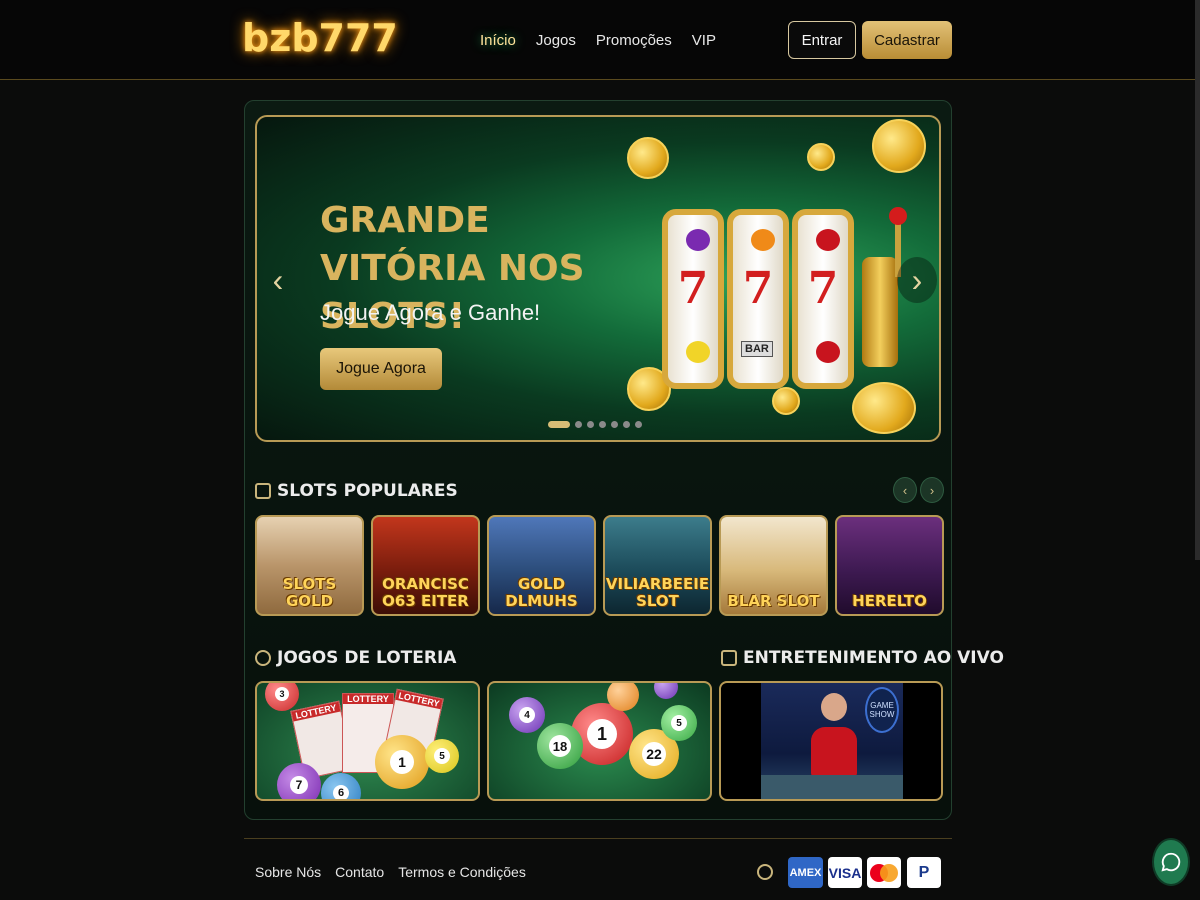 Image resolution: width=1200 pixels, height=900 pixels. I want to click on slots-prev-button: ‹, so click(905, 490).